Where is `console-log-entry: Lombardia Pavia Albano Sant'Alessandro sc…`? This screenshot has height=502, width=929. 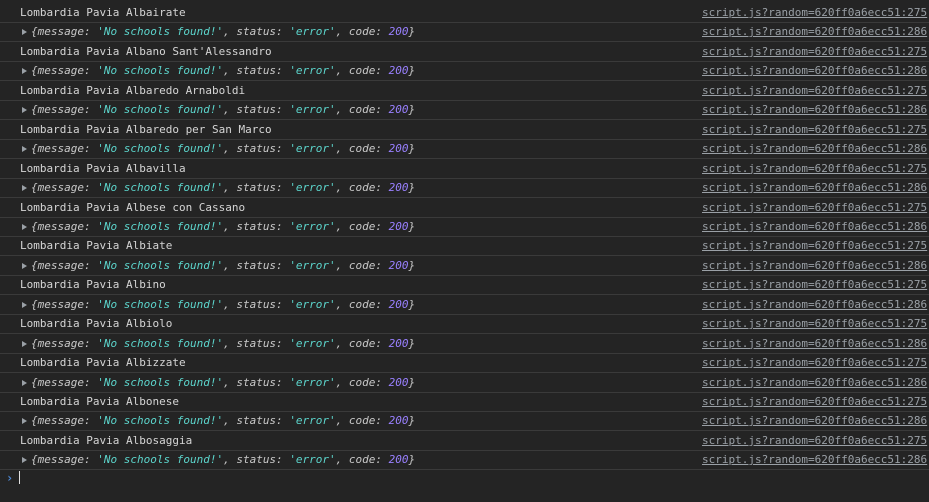
console-log-entry: Lombardia Pavia Albano Sant'Alessandro sc… is located at coordinates (464, 52).